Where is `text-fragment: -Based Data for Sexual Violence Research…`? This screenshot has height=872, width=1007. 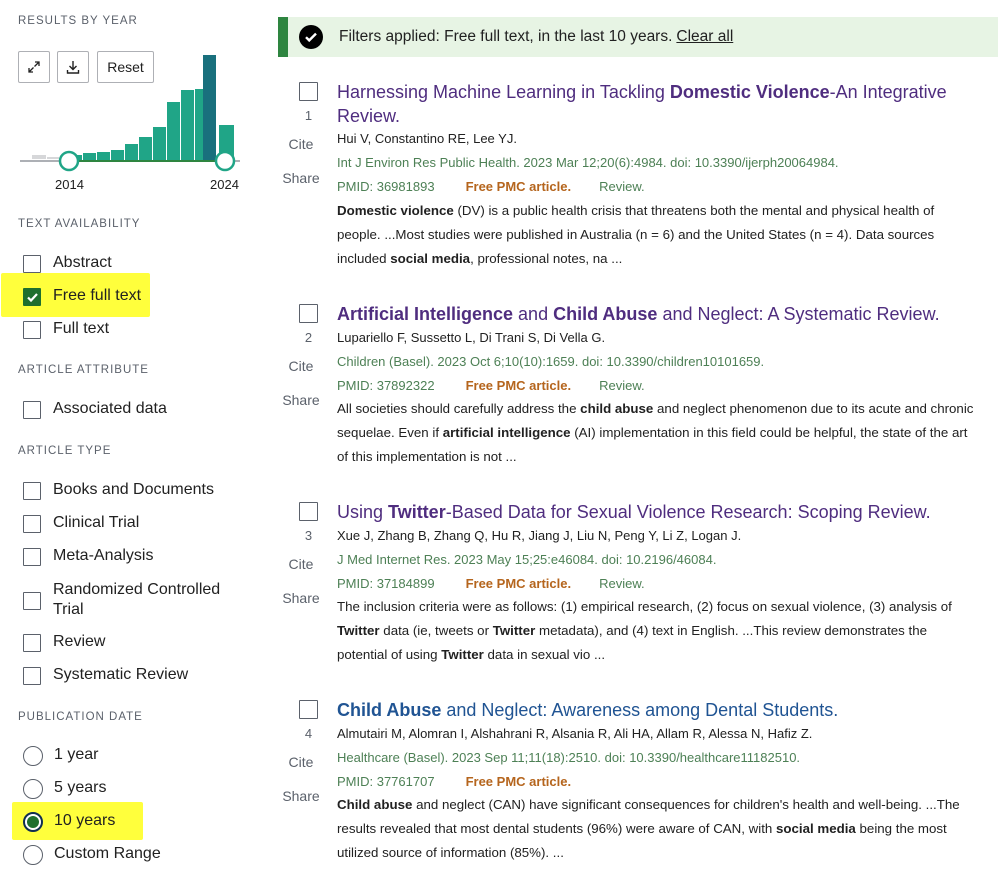
text-fragment: -Based Data for Sexual Violence Research… is located at coordinates (688, 512).